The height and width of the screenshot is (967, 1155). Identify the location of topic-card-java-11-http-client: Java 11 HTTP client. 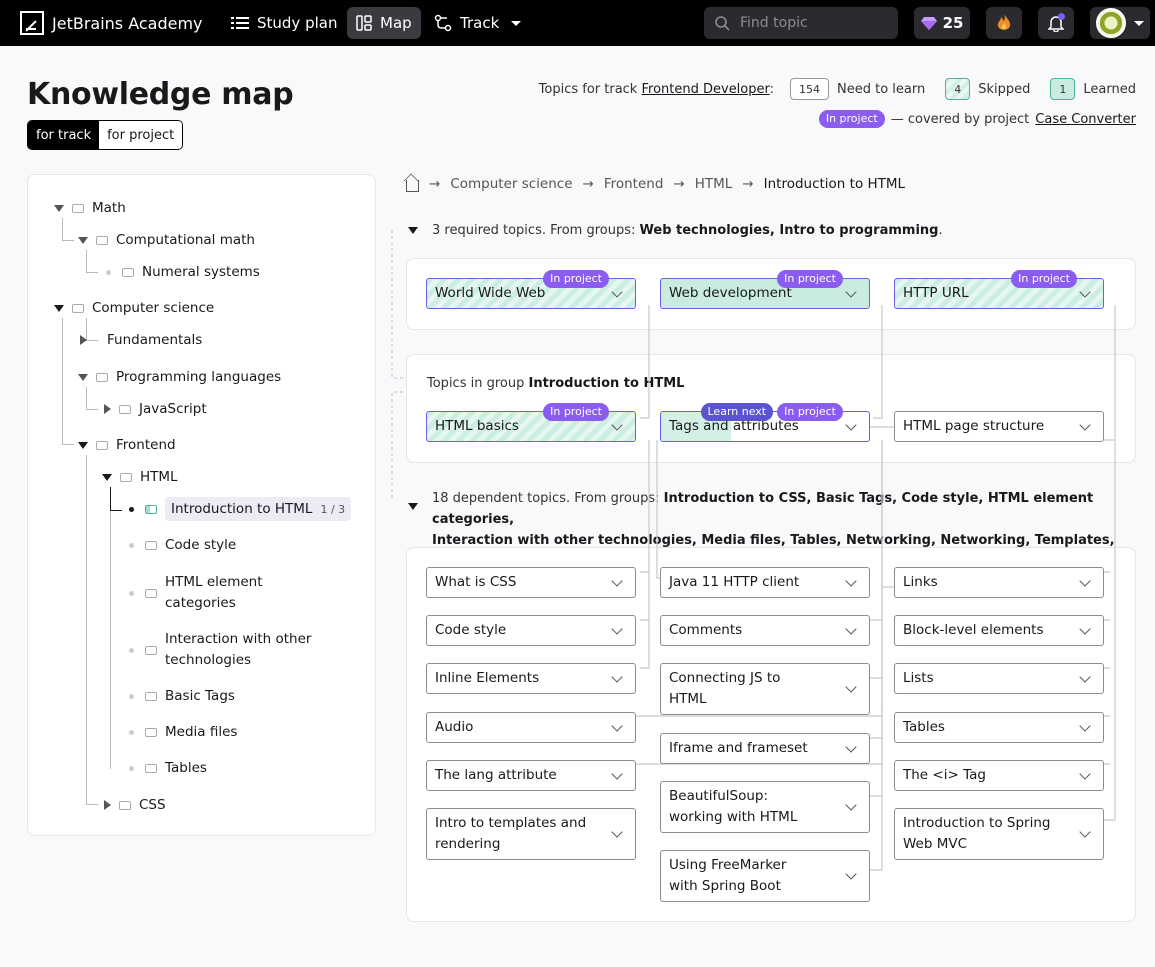
(765, 582).